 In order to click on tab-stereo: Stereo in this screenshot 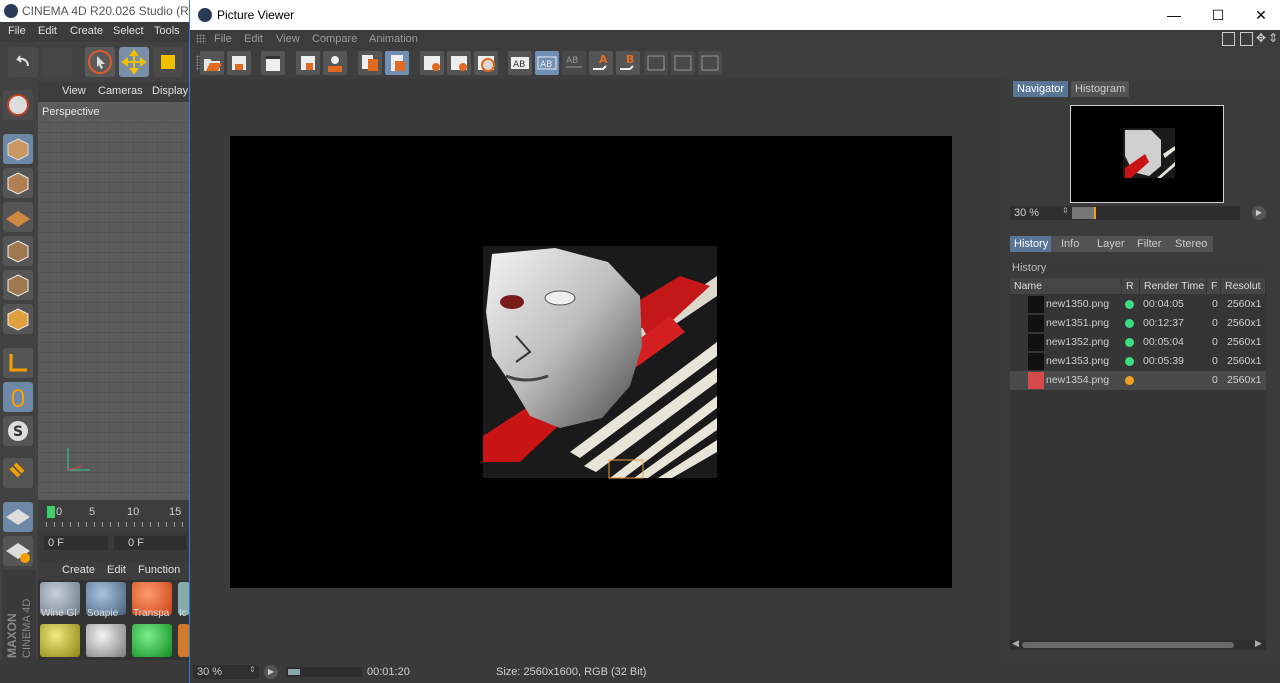, I will do `click(1191, 244)`.